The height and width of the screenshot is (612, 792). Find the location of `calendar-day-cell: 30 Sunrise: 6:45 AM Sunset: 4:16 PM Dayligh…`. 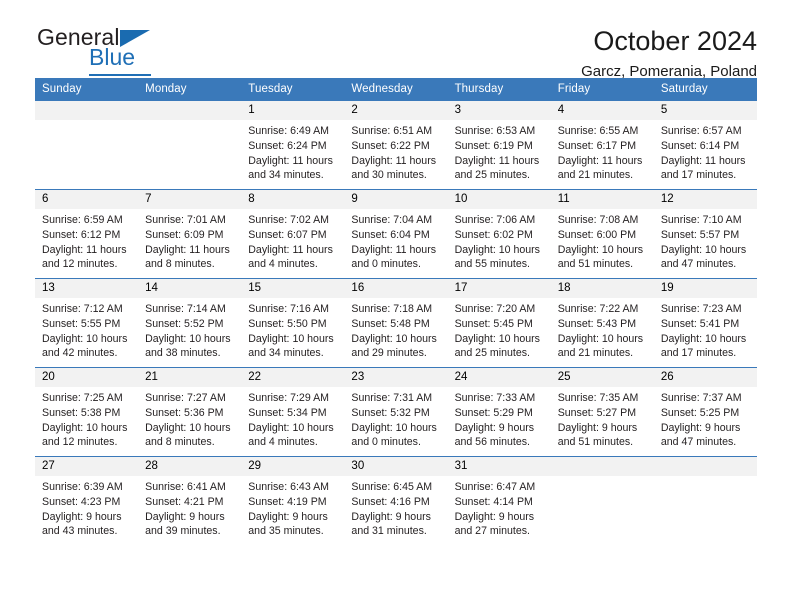

calendar-day-cell: 30 Sunrise: 6:45 AM Sunset: 4:16 PM Dayligh… is located at coordinates (396, 501).